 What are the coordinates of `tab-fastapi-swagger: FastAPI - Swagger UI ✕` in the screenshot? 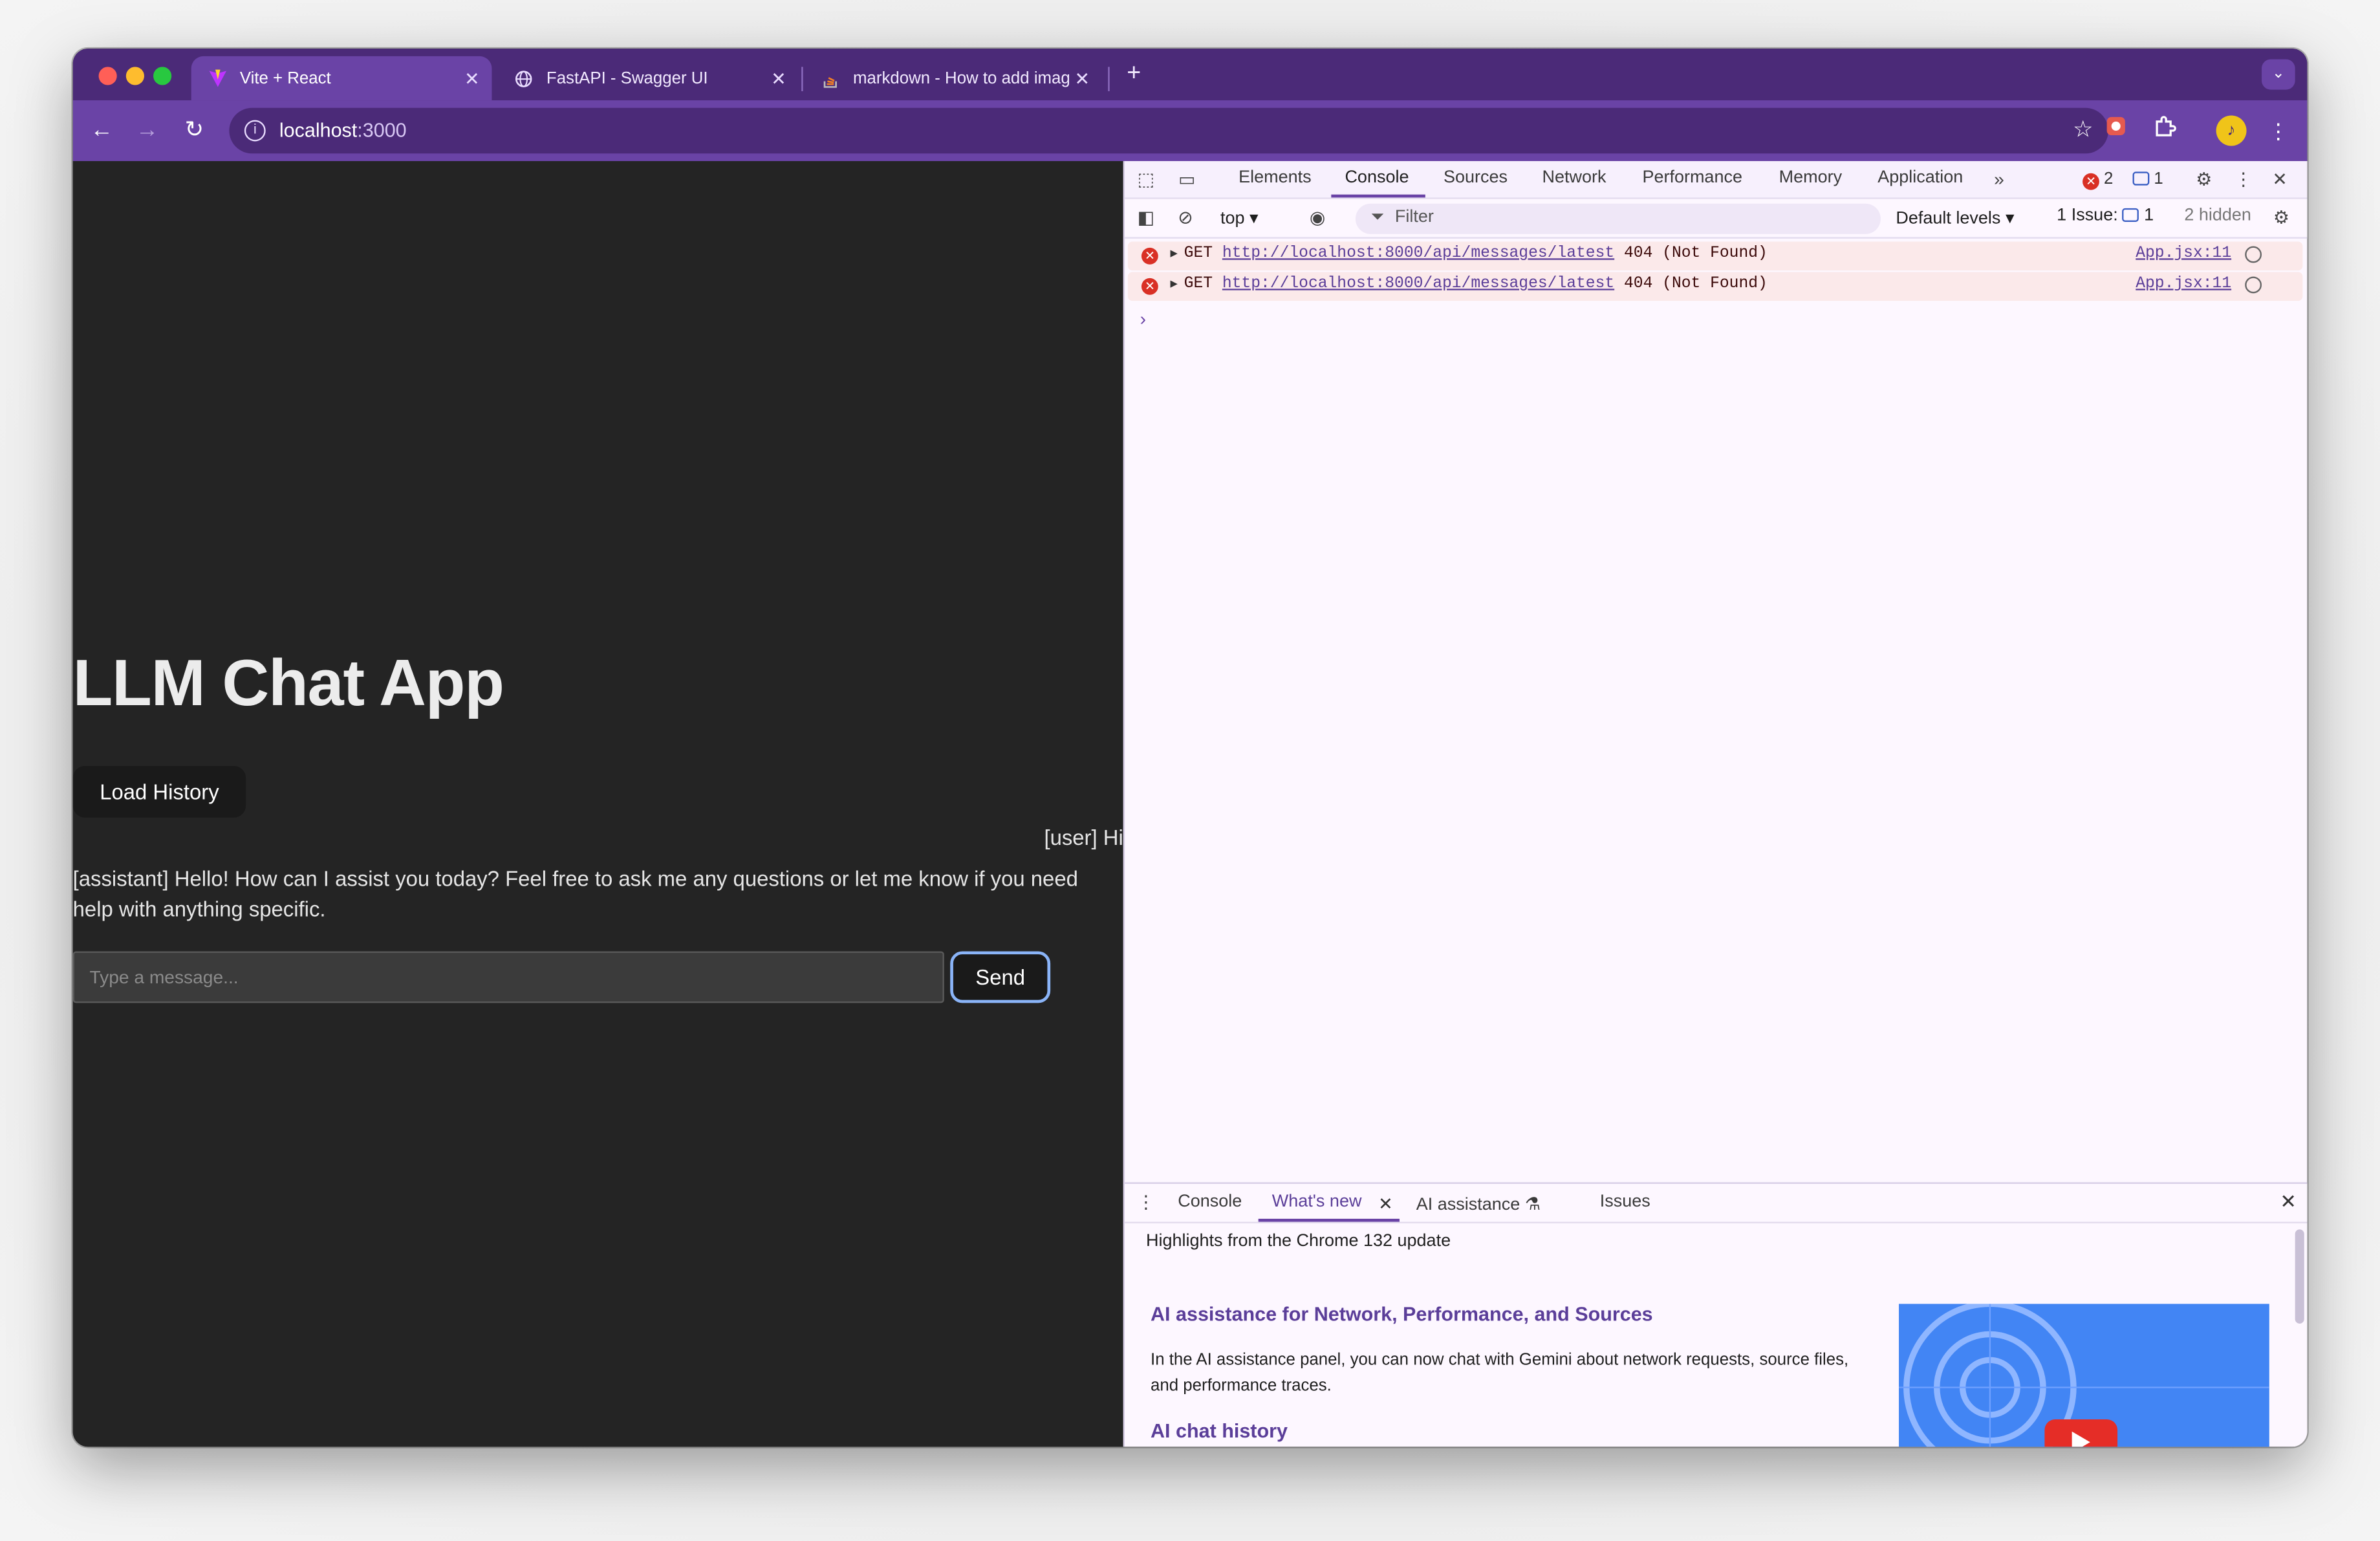 It's located at (648, 78).